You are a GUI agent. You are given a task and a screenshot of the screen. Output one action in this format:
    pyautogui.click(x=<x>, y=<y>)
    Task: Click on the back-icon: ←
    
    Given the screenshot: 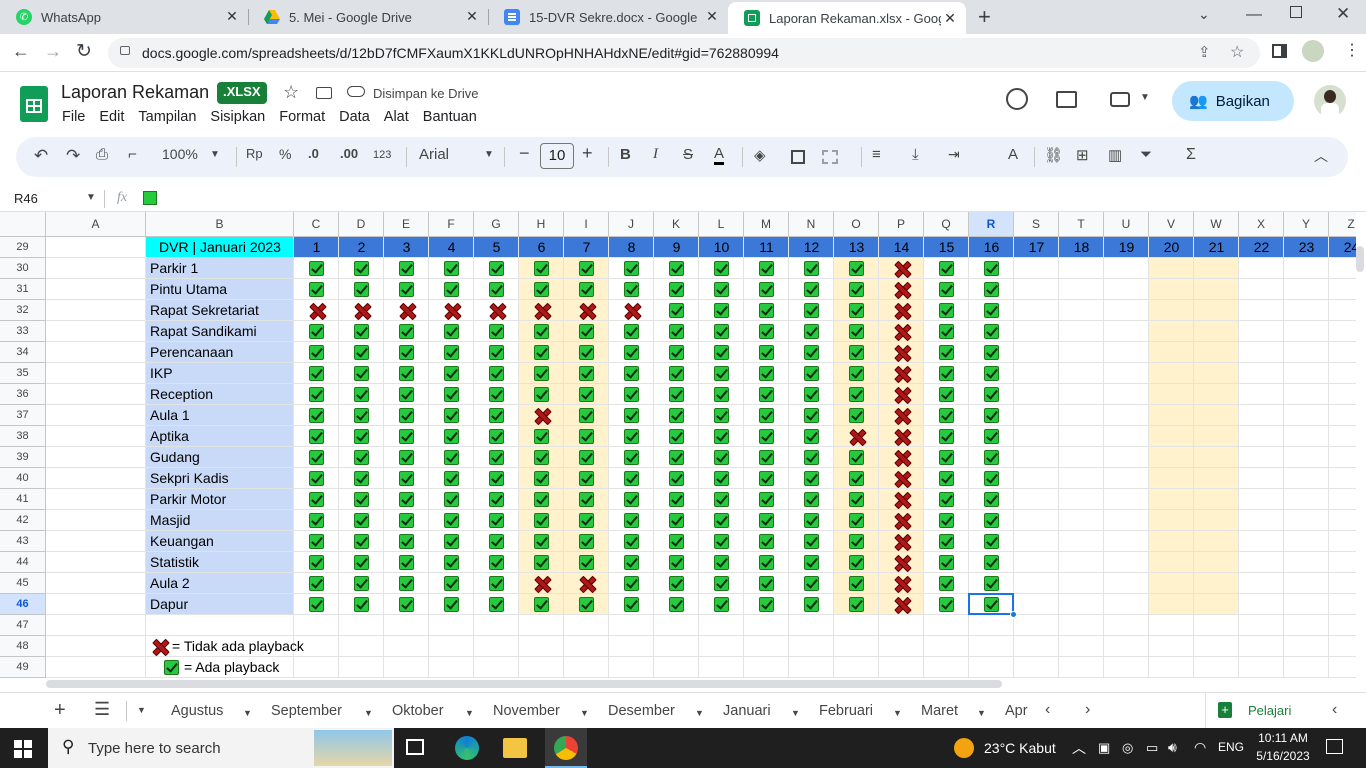 What is the action you would take?
    pyautogui.click(x=21, y=51)
    